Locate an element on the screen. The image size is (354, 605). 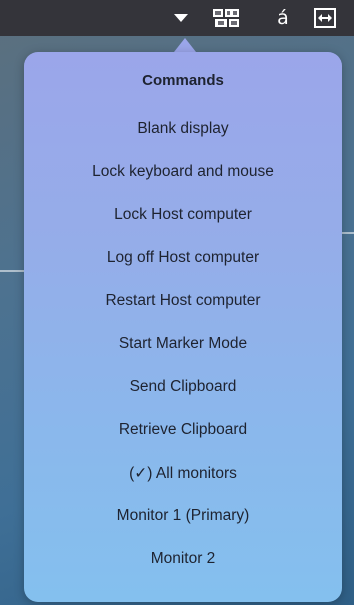
menu-item-restart-host-computer: Restart Host computer is located at coordinates (183, 311).